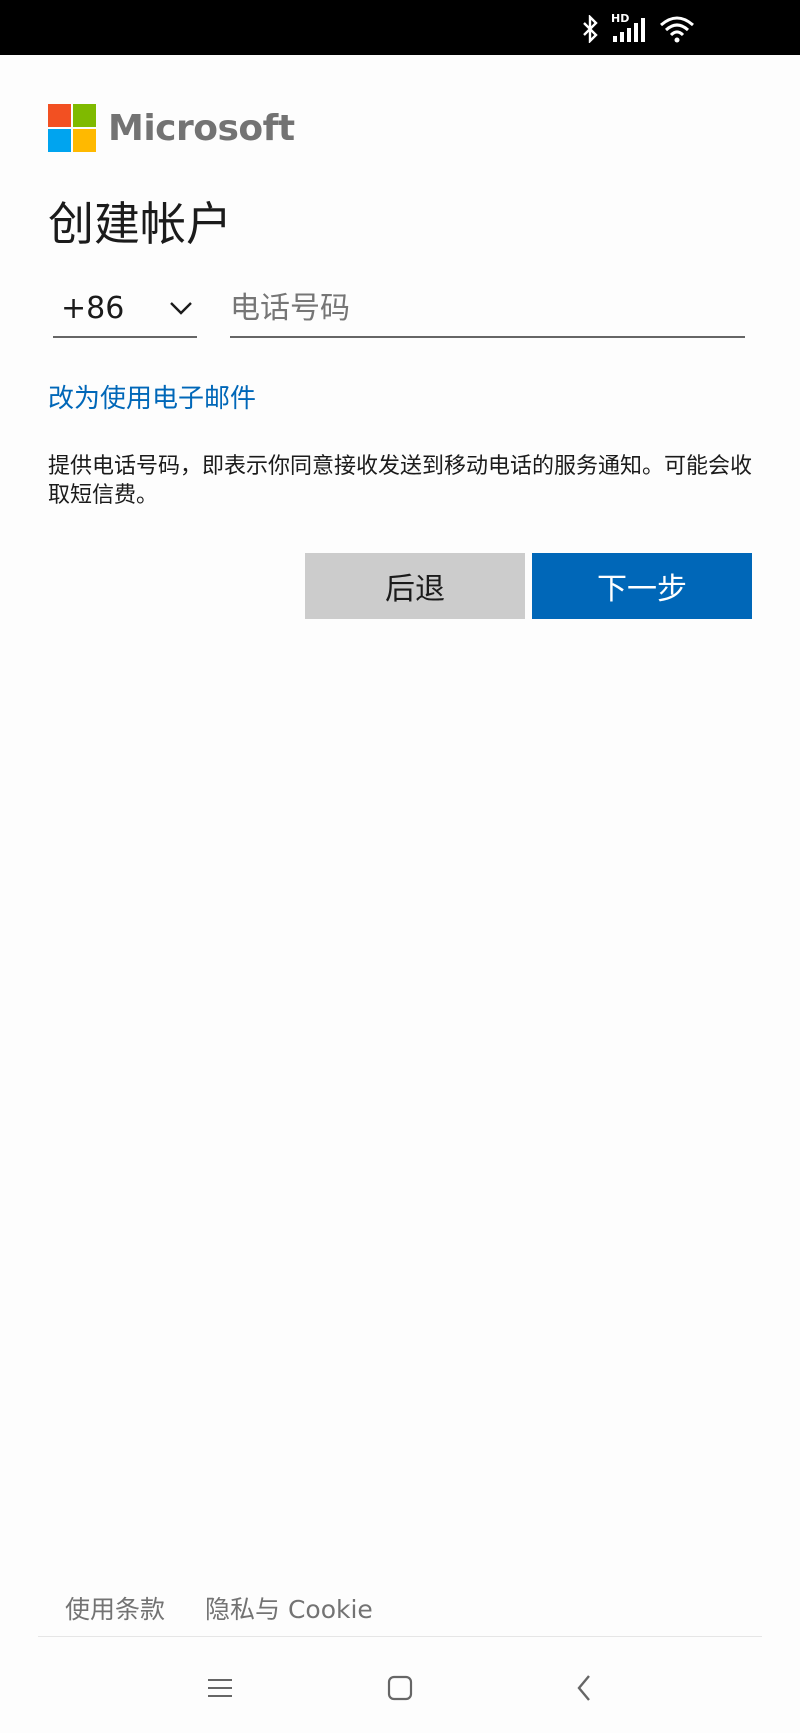 The width and height of the screenshot is (800, 1733). What do you see at coordinates (115, 1608) in the screenshot?
I see `terms-of-use-link: 使用条款` at bounding box center [115, 1608].